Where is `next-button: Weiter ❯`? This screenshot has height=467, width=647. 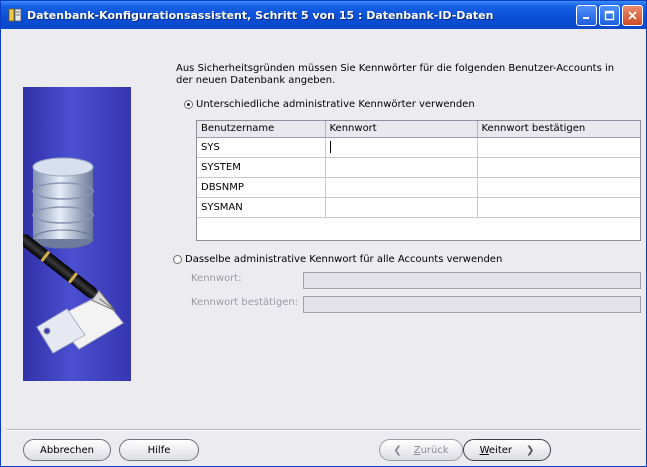 next-button: Weiter ❯ is located at coordinates (507, 450).